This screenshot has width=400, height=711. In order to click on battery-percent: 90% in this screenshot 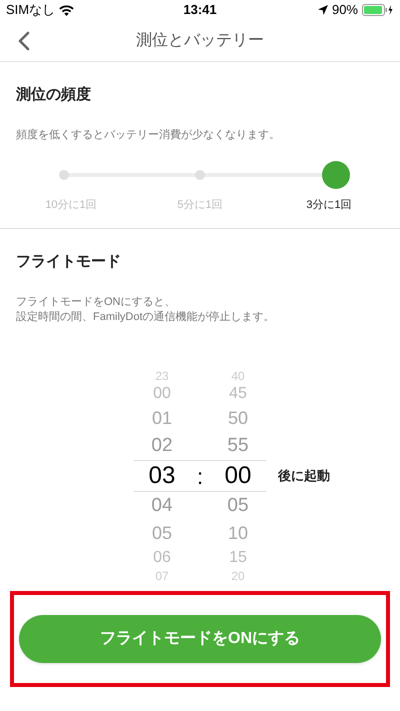, I will do `click(345, 10)`.